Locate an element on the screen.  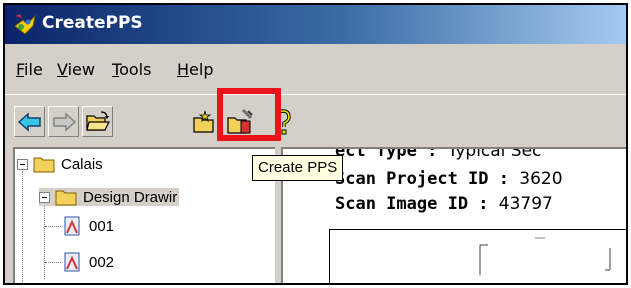
project-type-line: ect Type : Typical Sec is located at coordinates (438, 154).